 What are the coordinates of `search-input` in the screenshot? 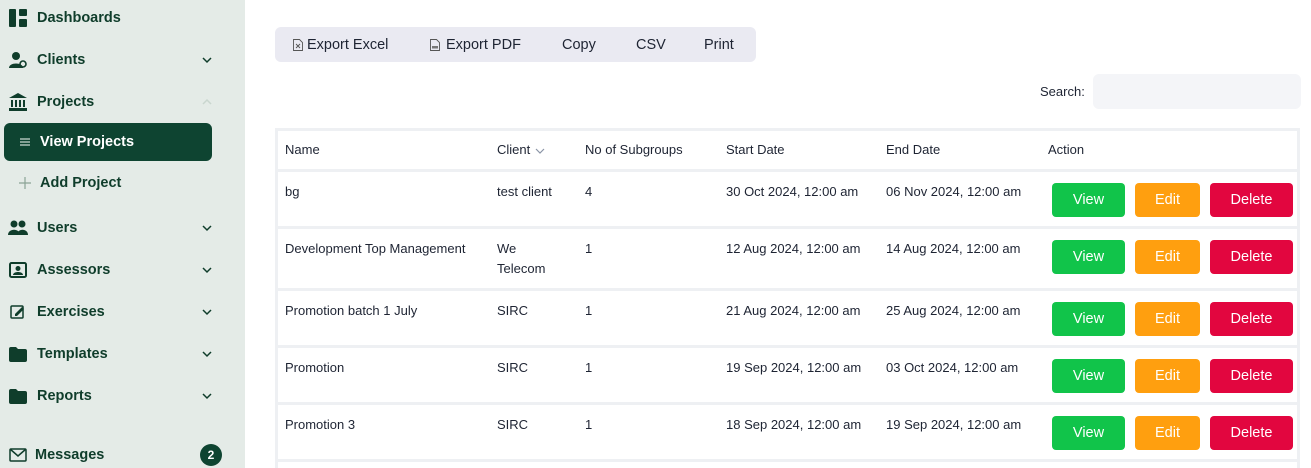 It's located at (1197, 91).